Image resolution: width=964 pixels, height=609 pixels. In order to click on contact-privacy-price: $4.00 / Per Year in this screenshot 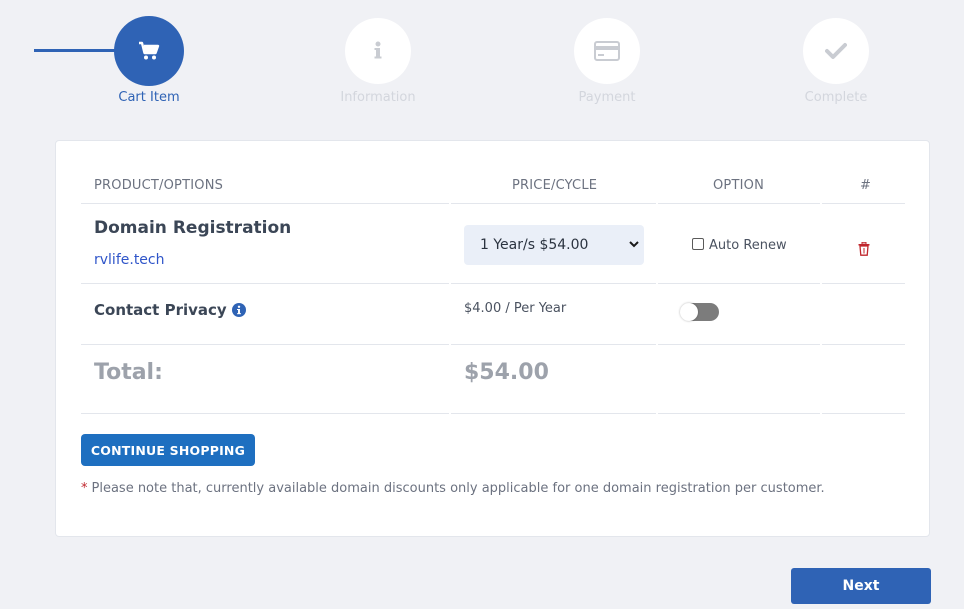, I will do `click(515, 308)`.